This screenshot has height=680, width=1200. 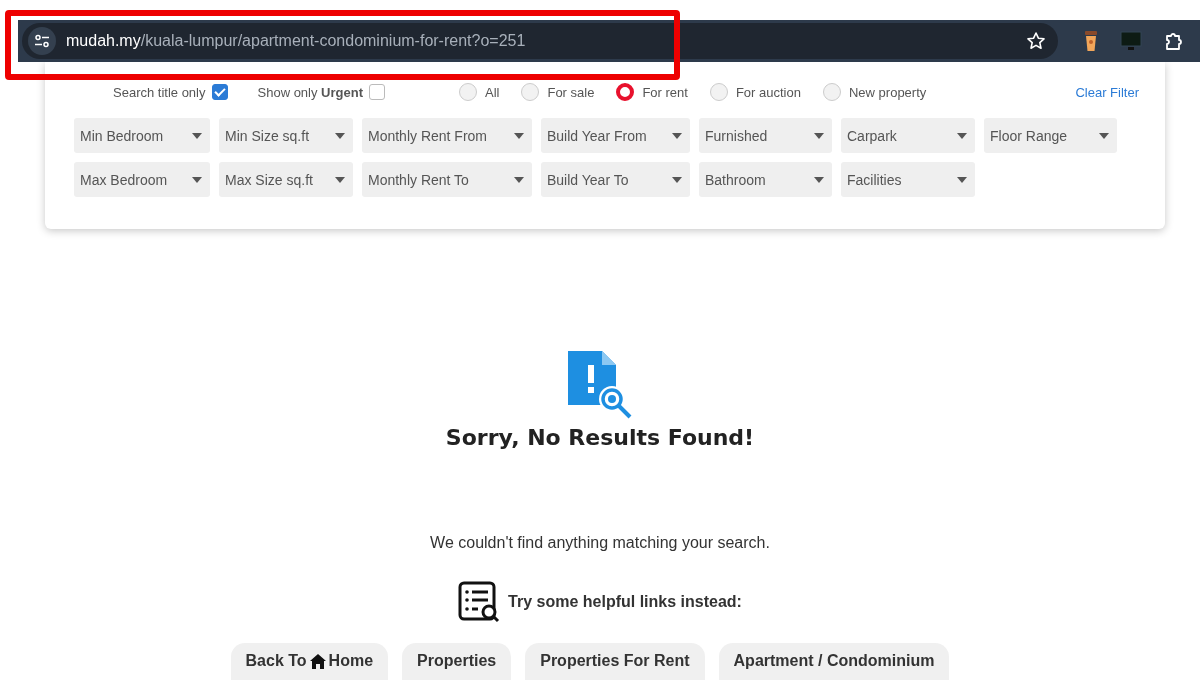 What do you see at coordinates (540, 41) in the screenshot?
I see `address-bar: mudah.my/kuala-lumpur/apartment-condominium-for-rent?o=251` at bounding box center [540, 41].